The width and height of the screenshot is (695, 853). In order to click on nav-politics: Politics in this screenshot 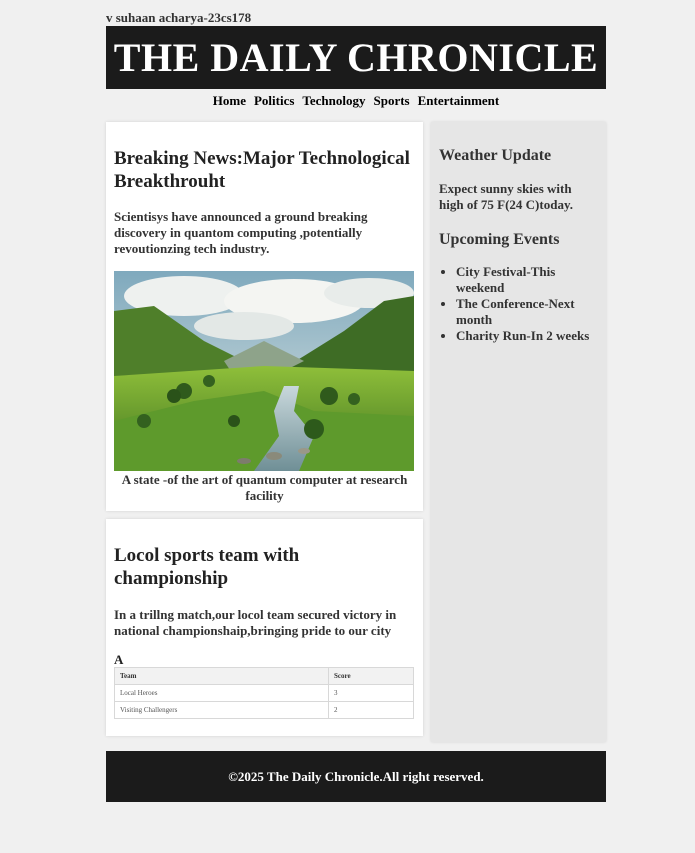, I will do `click(274, 102)`.